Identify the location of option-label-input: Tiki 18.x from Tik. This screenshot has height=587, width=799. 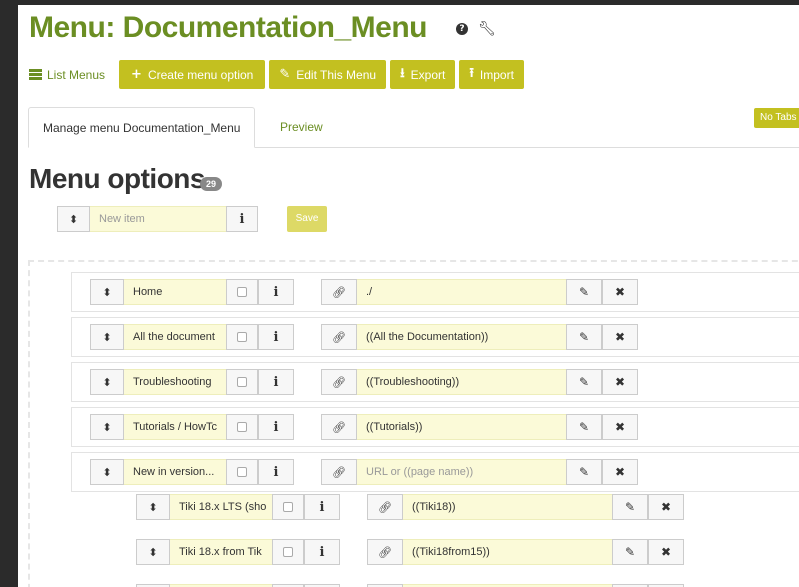
(221, 552).